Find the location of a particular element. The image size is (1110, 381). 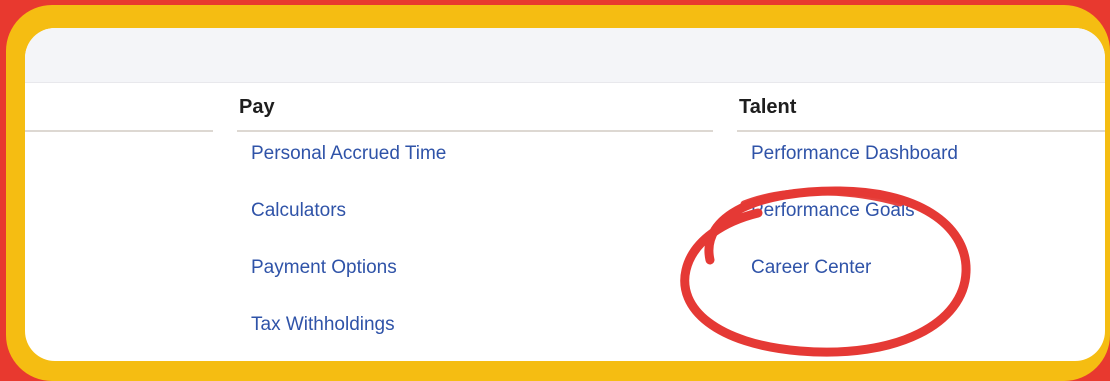

pay-link-personal-accrued-time: Personal Accrued Time is located at coordinates (475, 160).